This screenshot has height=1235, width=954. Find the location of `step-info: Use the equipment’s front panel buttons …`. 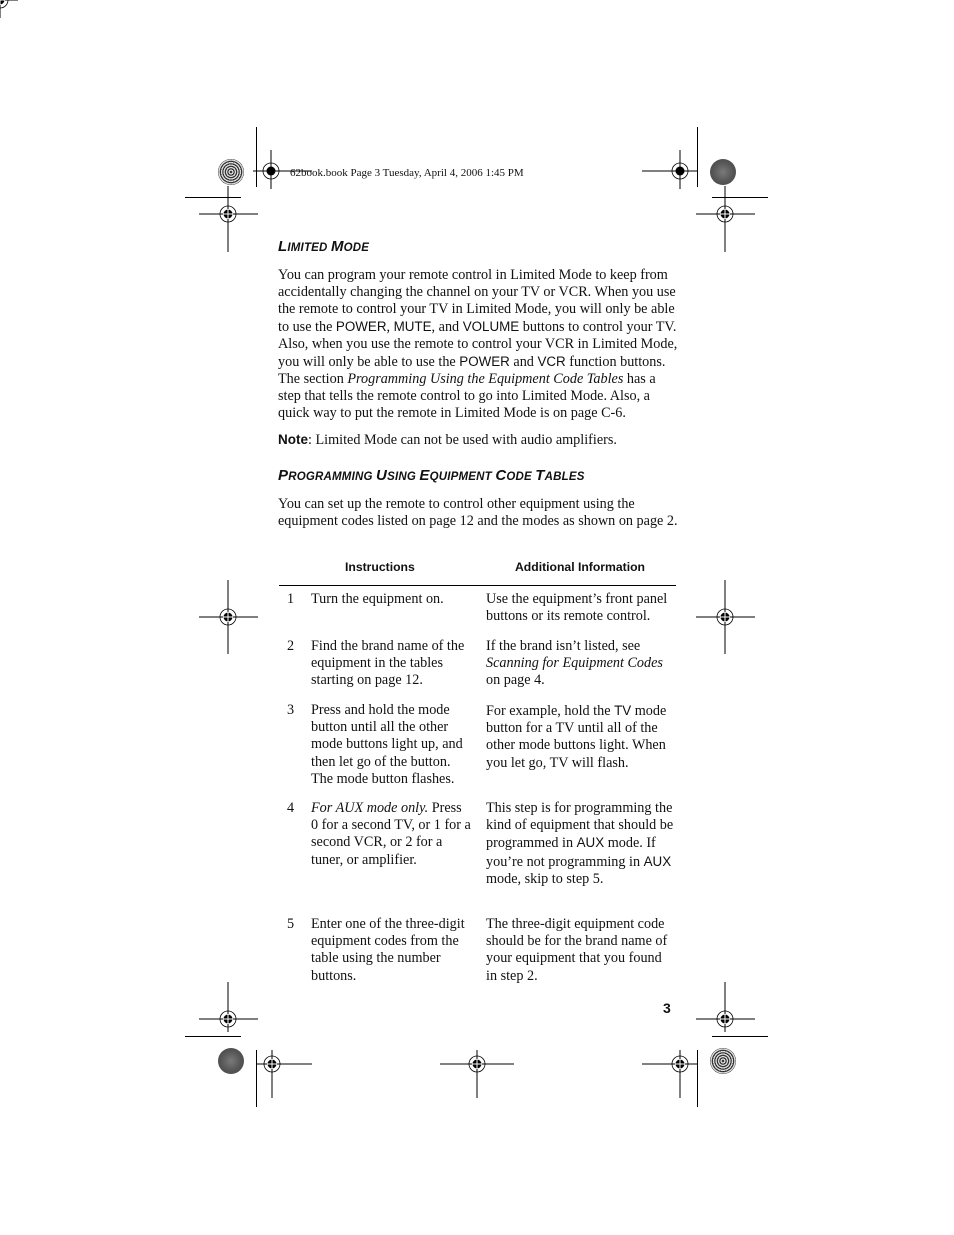

step-info: Use the equipment’s front panel buttons … is located at coordinates (577, 608).